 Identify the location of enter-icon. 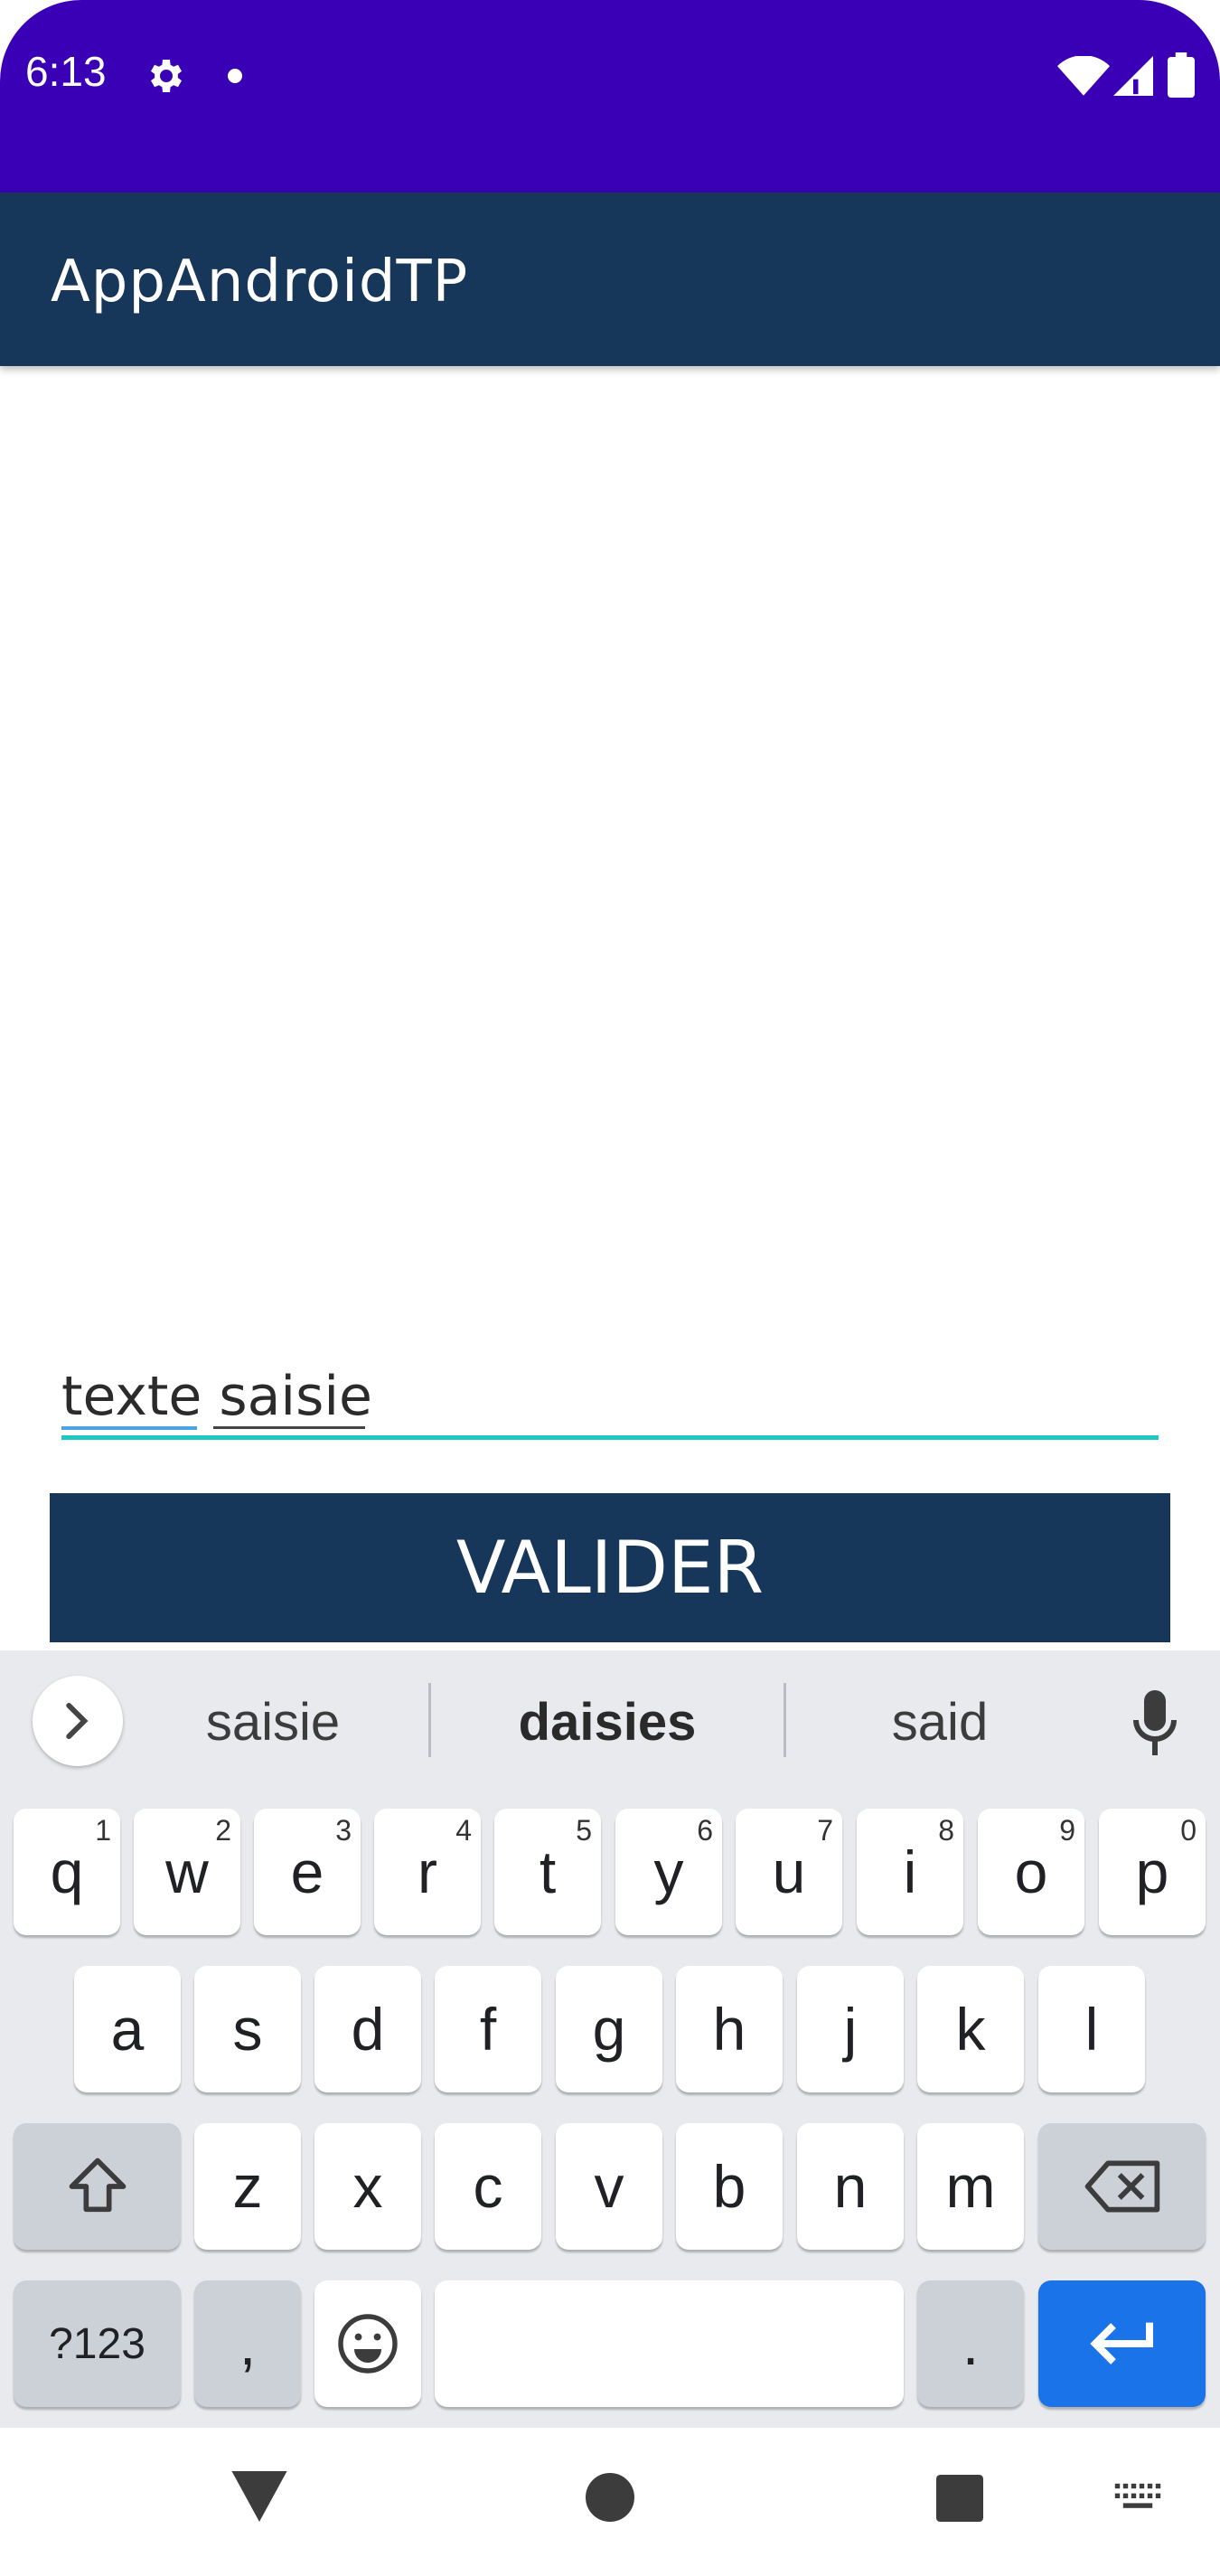
(1121, 2343).